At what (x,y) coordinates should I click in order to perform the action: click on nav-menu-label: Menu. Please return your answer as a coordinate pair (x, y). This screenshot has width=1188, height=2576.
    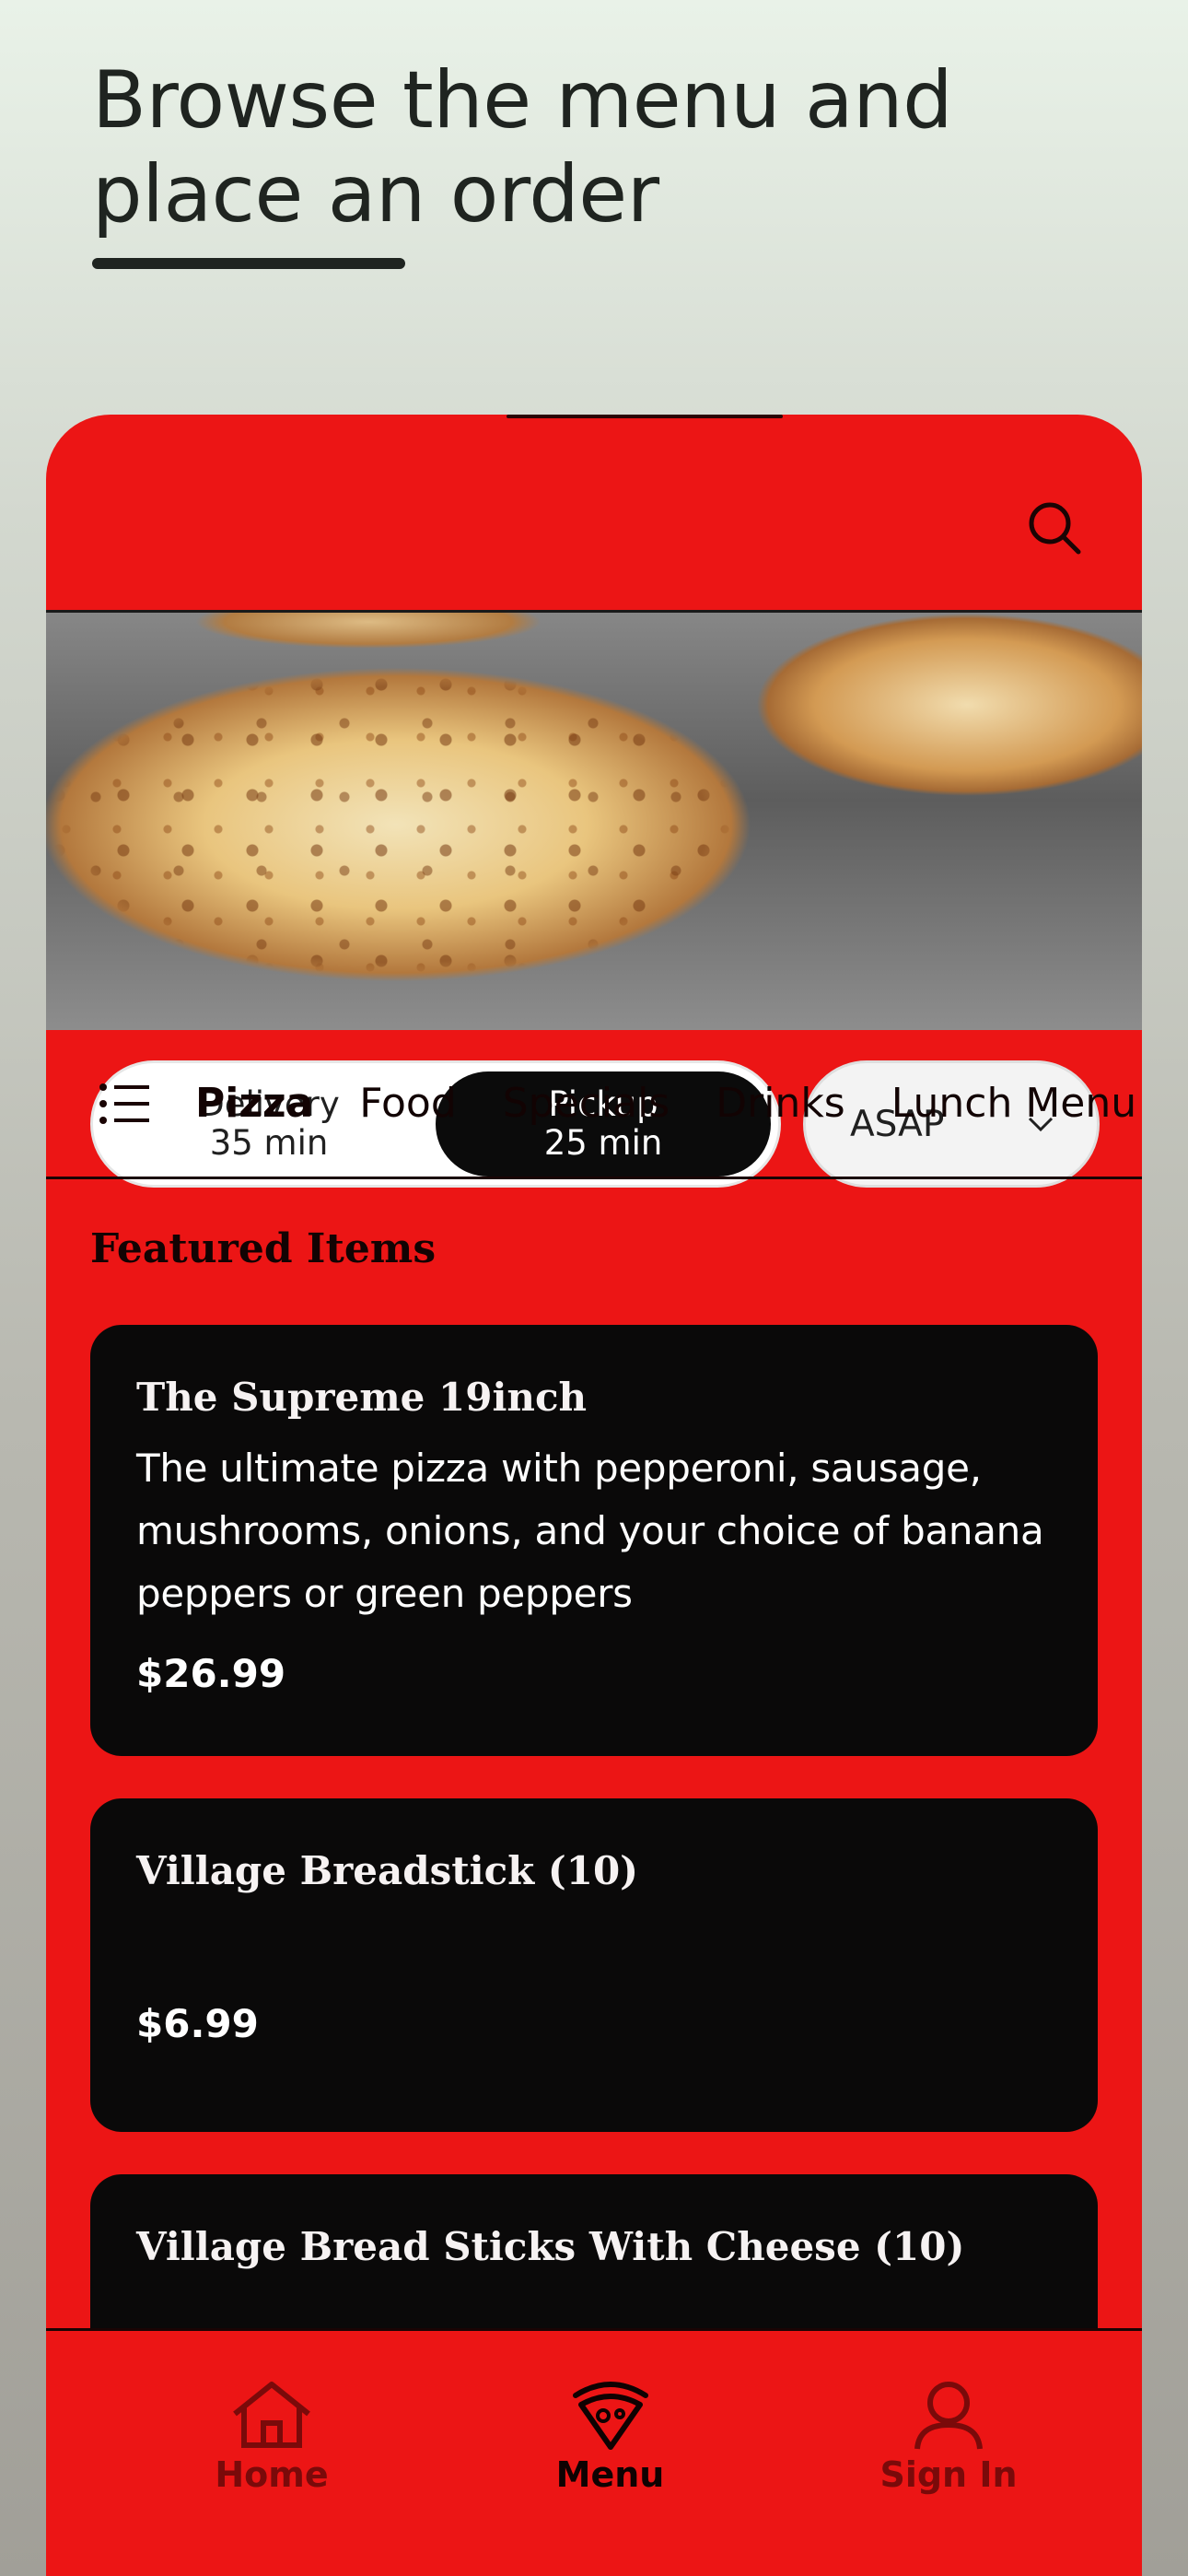
    Looking at the image, I should click on (610, 2474).